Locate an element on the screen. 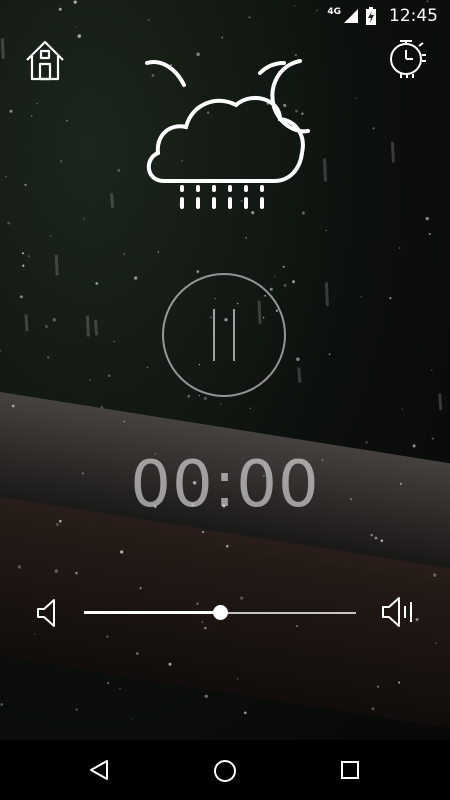  timer-icon is located at coordinates (408, 59).